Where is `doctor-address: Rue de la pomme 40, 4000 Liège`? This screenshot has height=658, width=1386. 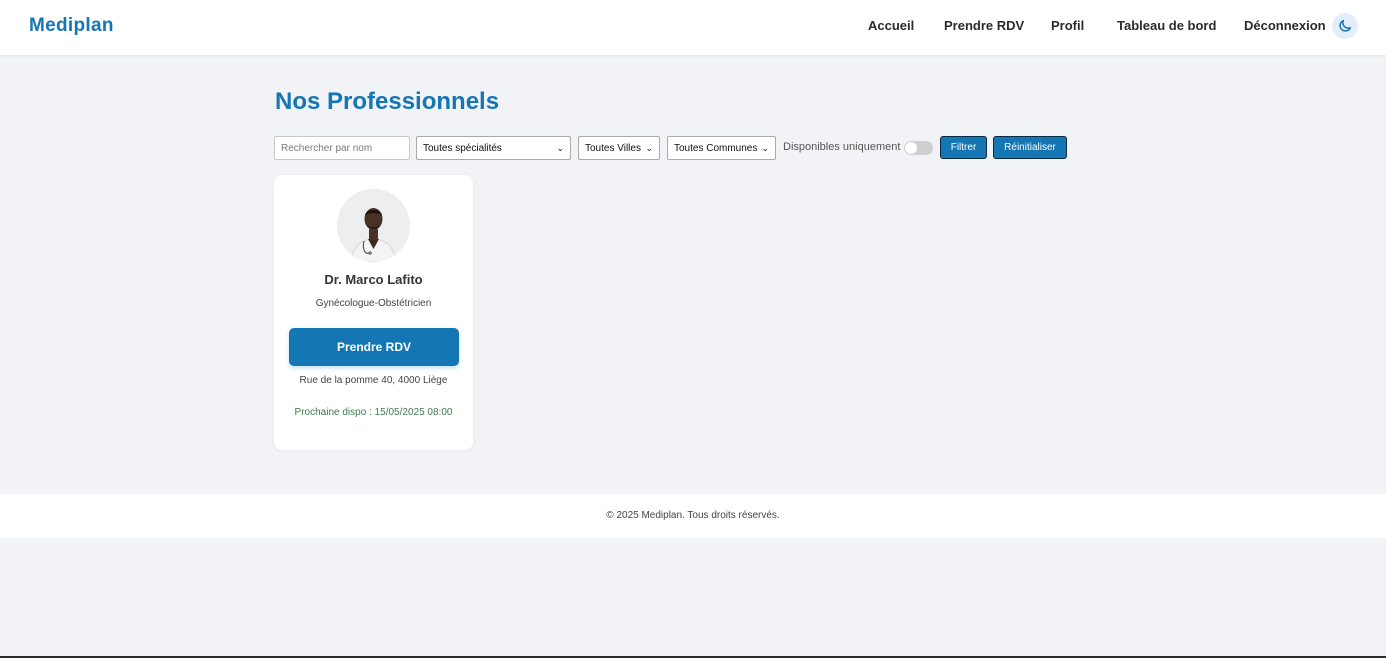 doctor-address: Rue de la pomme 40, 4000 Liège is located at coordinates (373, 380).